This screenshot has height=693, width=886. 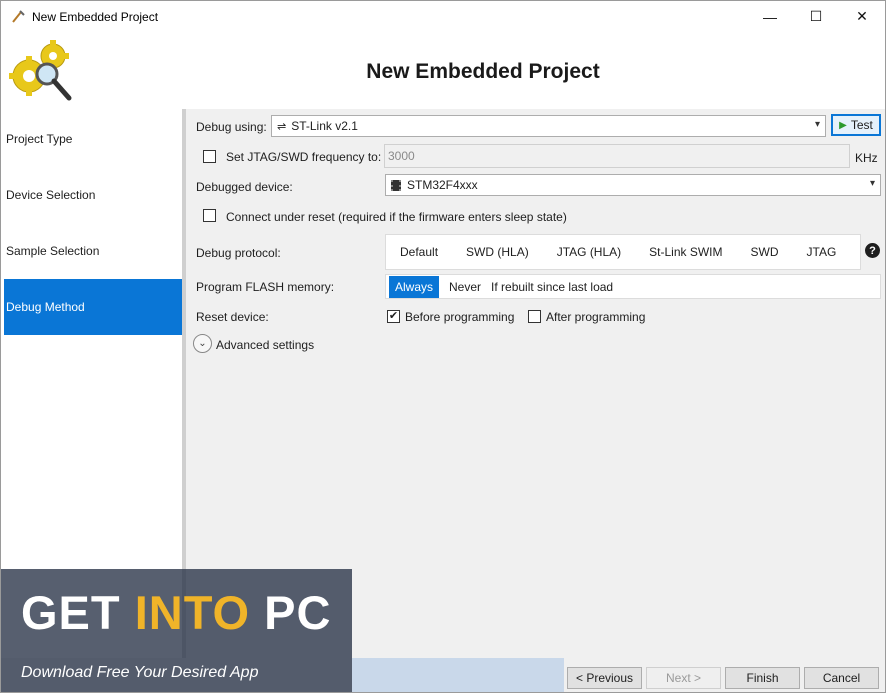 What do you see at coordinates (443, 16) in the screenshot?
I see `title-bar: New Embedded Project — ☐ ✕` at bounding box center [443, 16].